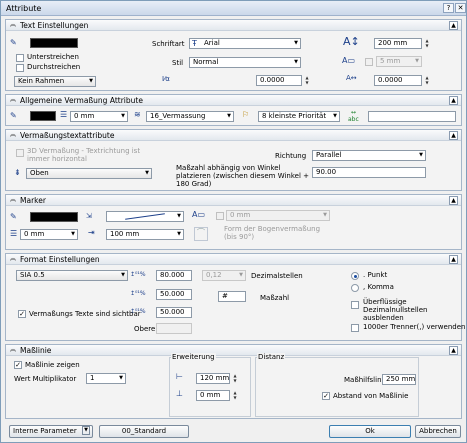  I want to click on thousand-separator-label: 1000er Trenner(,) verwenden, so click(414, 327).